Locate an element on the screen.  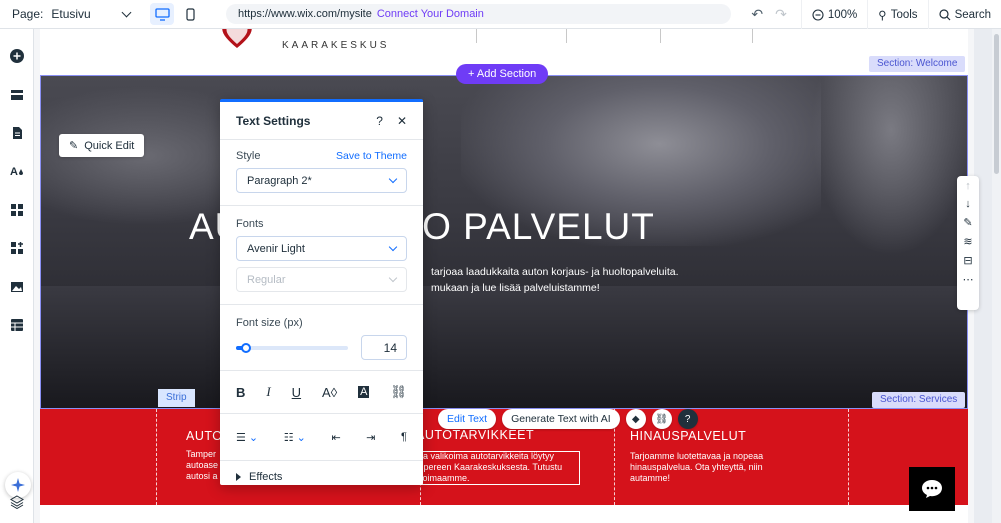
search-label: Search is located at coordinates (972, 14).